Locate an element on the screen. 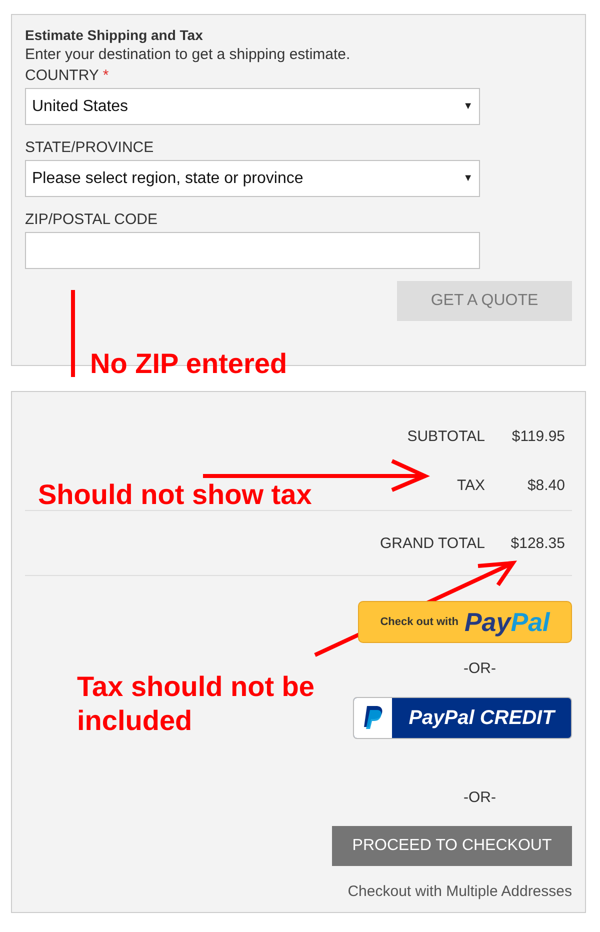 This screenshot has width=600, height=932. input-field is located at coordinates (252, 250).